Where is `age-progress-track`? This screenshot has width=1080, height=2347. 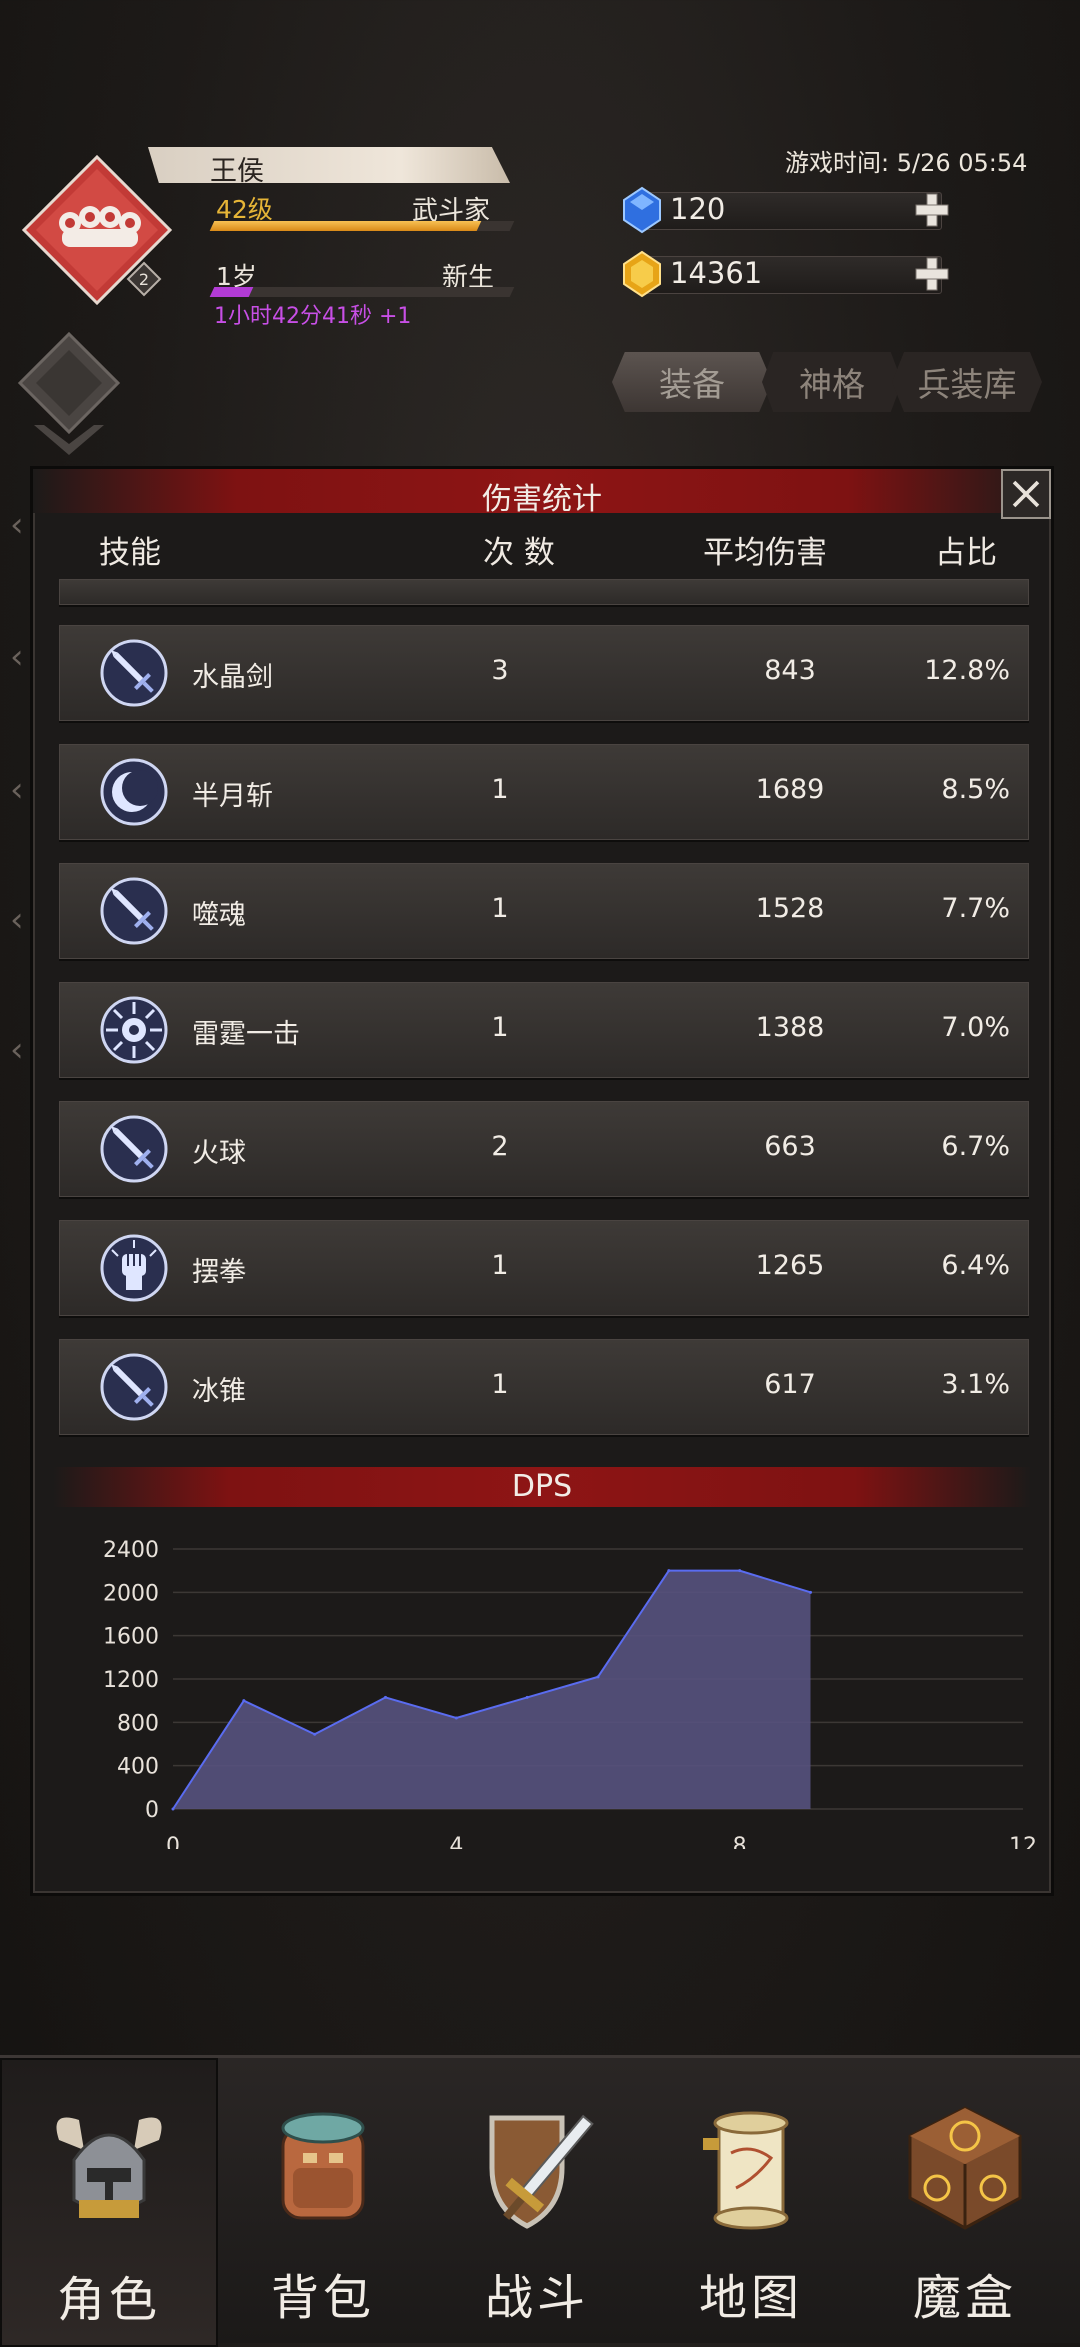
age-progress-track is located at coordinates (362, 292).